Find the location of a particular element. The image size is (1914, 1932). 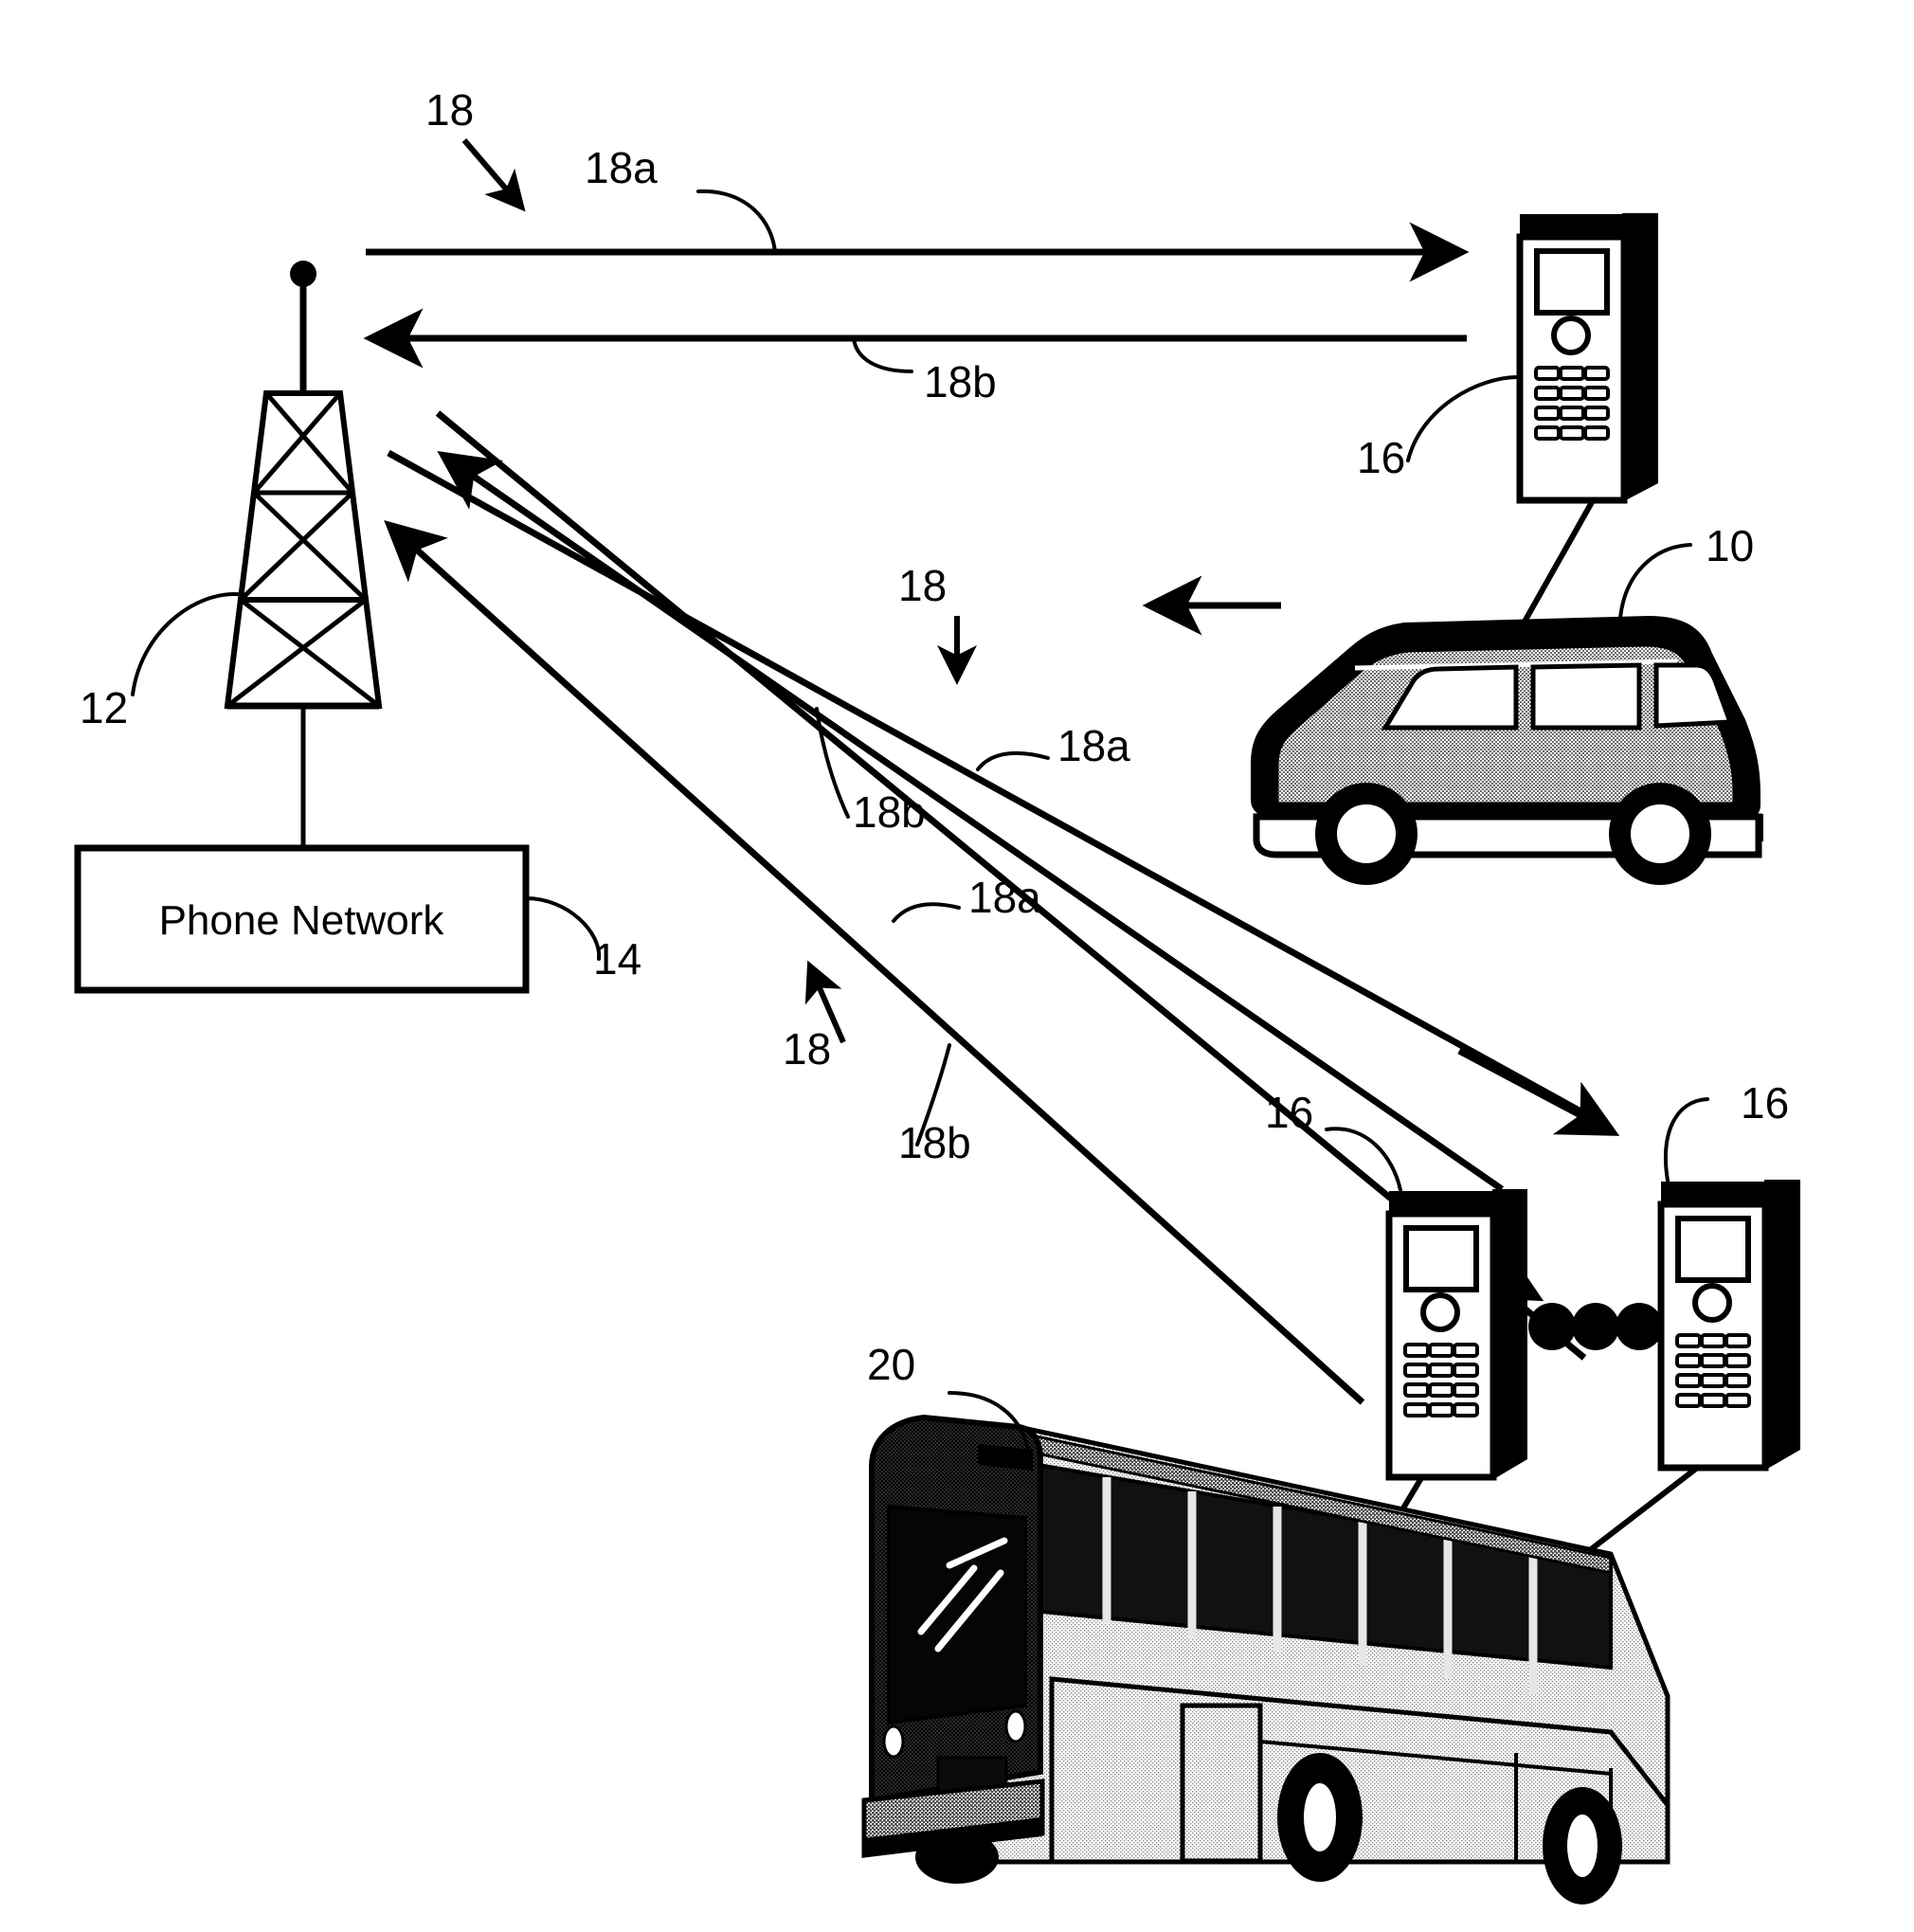

beam-arrow-to-phones-a is located at coordinates (1538, 1091).